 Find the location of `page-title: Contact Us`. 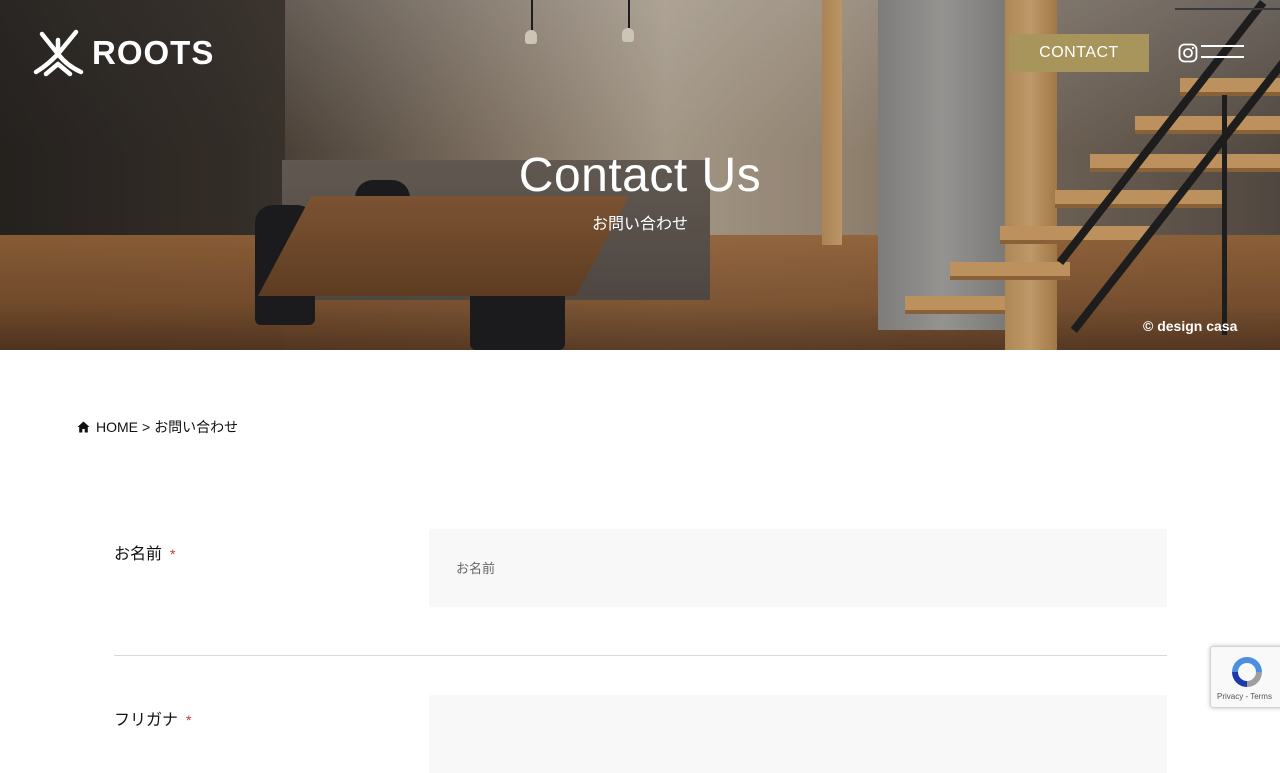

page-title: Contact Us is located at coordinates (640, 175).